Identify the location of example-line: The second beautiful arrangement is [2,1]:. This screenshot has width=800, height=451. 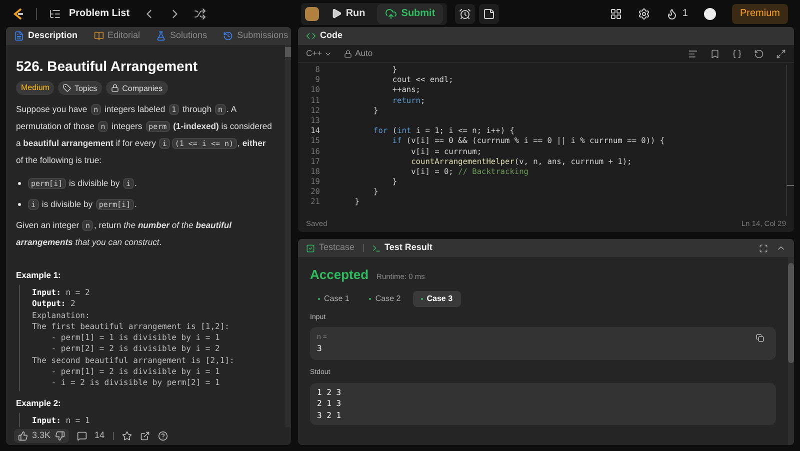
(134, 360).